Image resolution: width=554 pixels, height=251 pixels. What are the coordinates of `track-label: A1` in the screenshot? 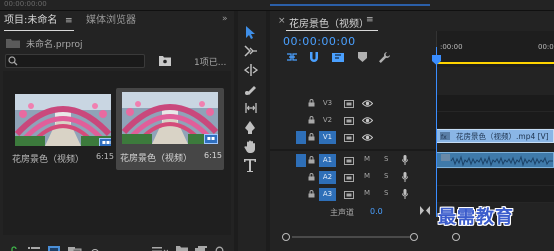 It's located at (327, 160).